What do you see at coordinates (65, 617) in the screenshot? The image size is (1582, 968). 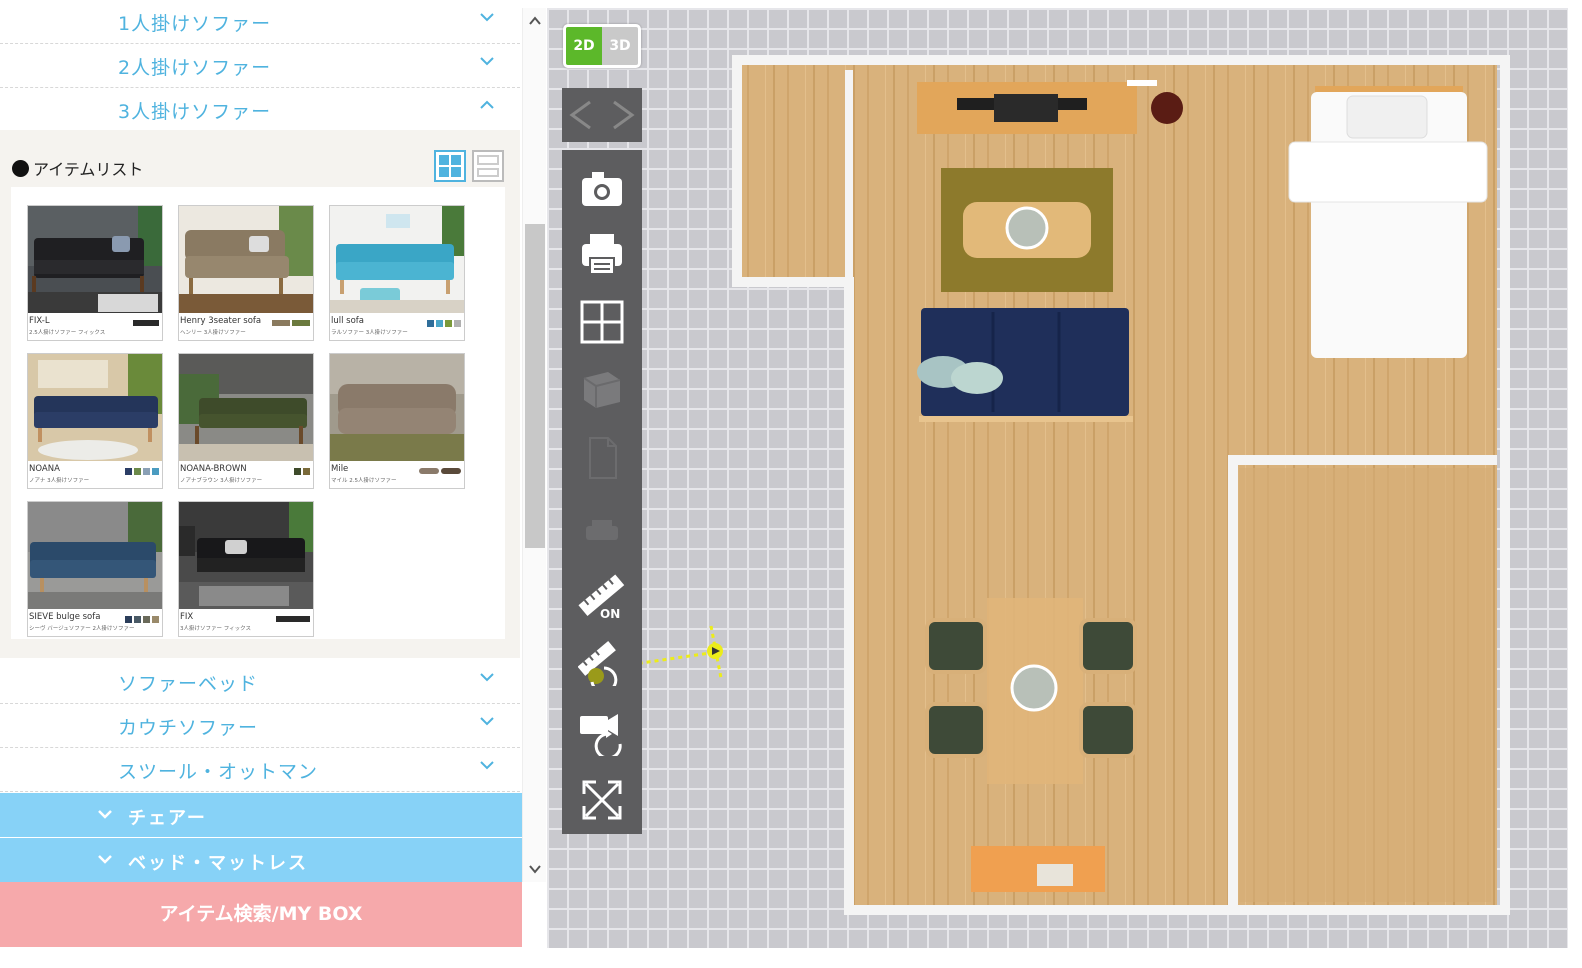 I see `item-name: SIEVE bulge sofa` at bounding box center [65, 617].